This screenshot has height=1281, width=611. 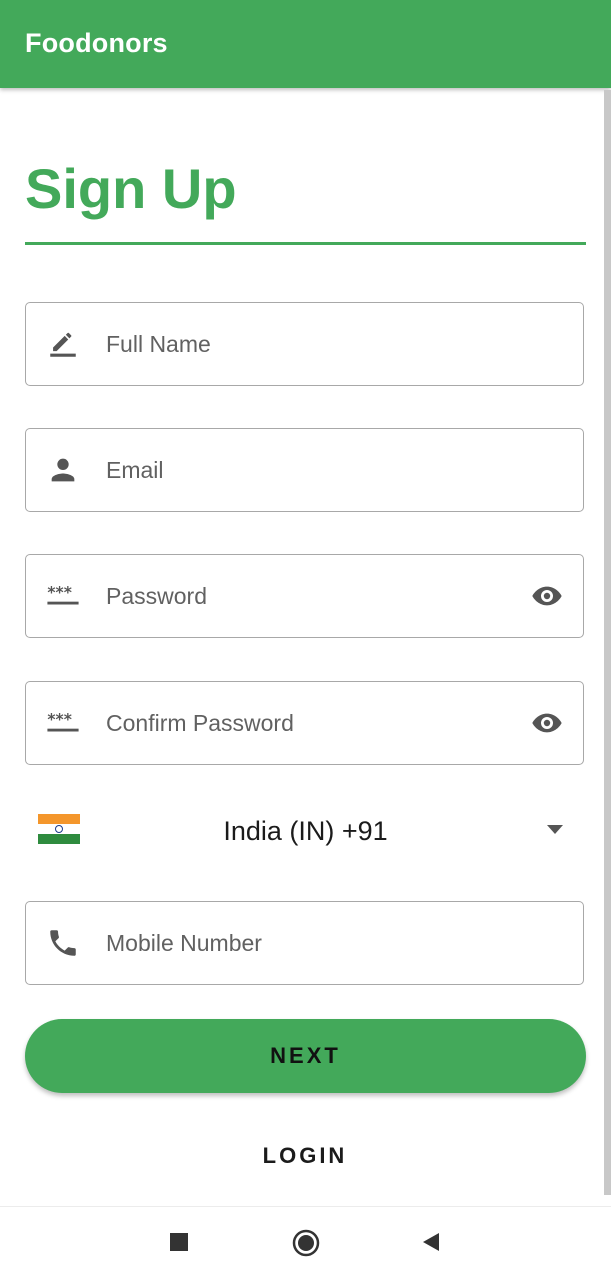 I want to click on app-bar: Foodonors, so click(x=305, y=44).